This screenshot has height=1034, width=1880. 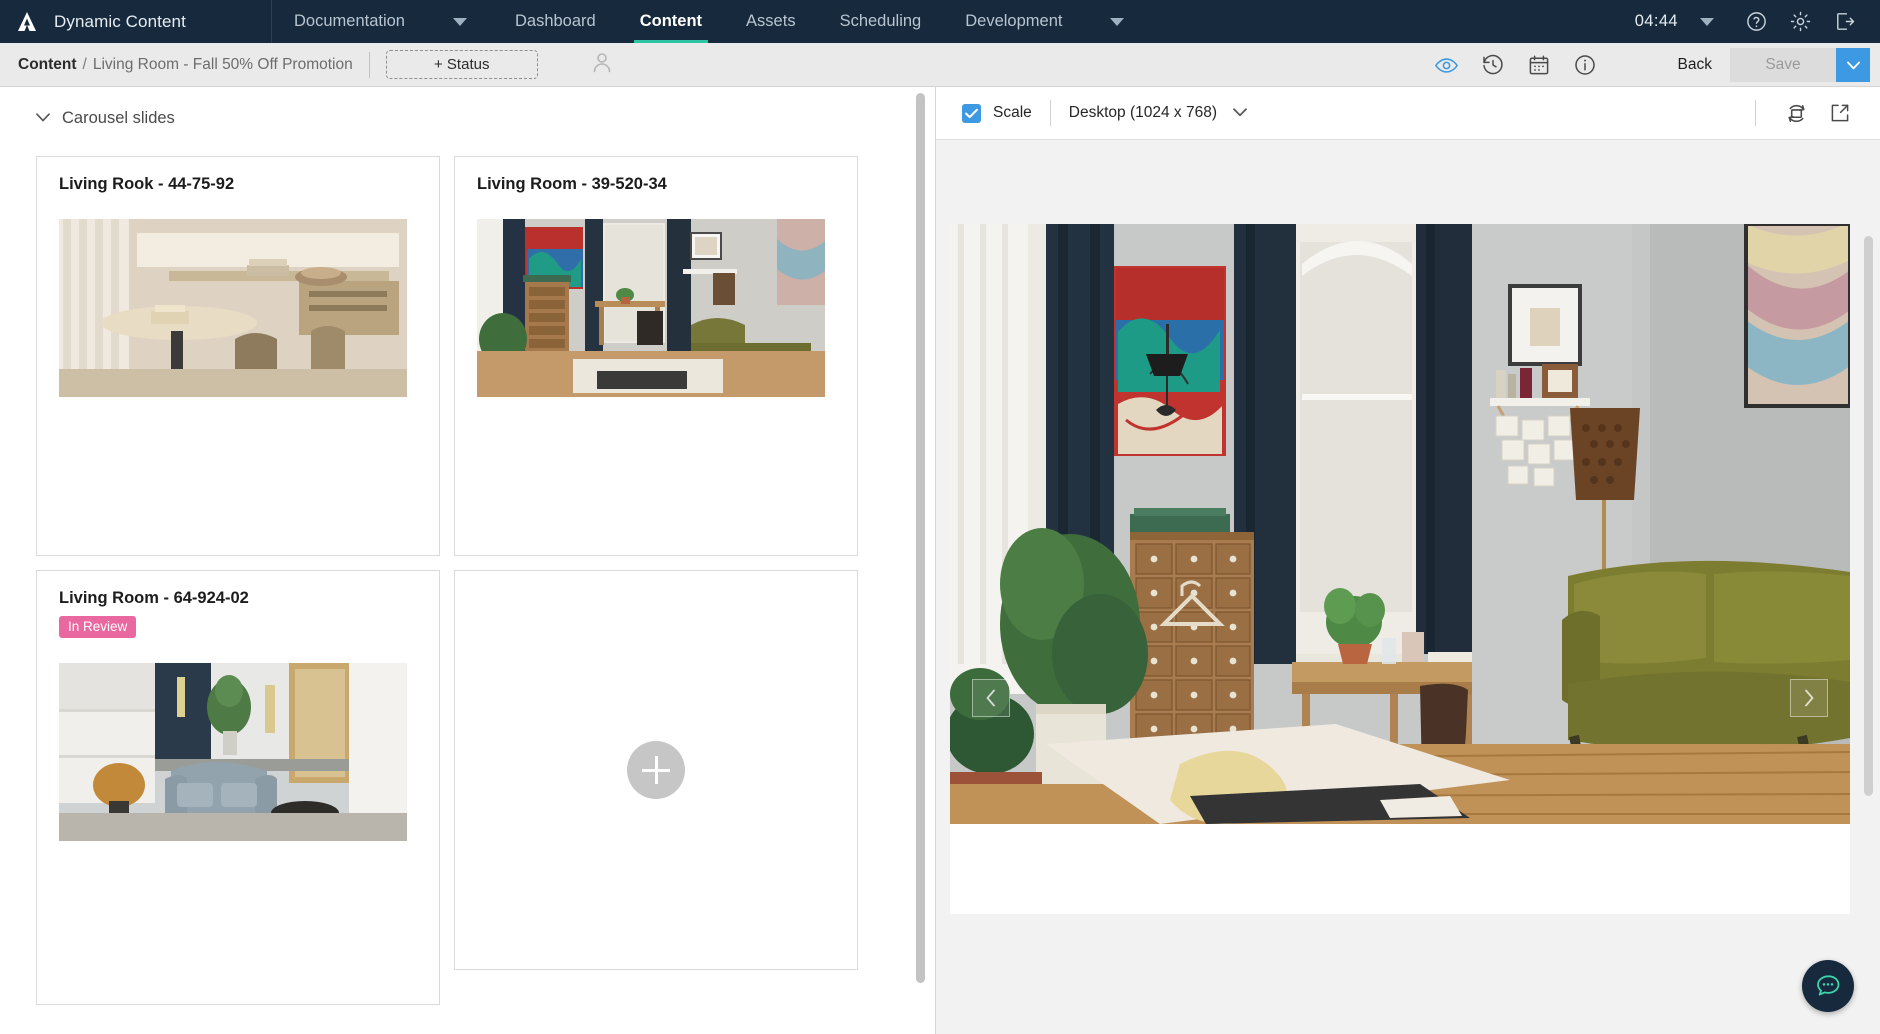 I want to click on plus-vertical-bar, so click(x=656, y=770).